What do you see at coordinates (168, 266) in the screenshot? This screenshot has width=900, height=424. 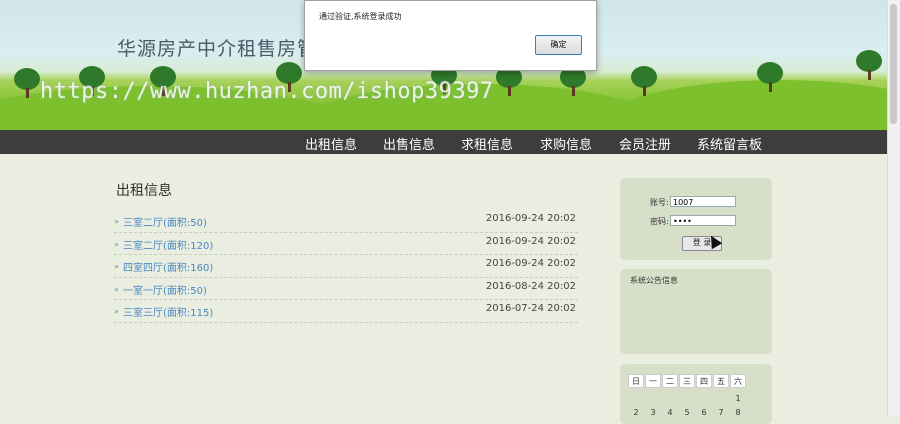 I see `listing-link: 四室四厅(面积:160)` at bounding box center [168, 266].